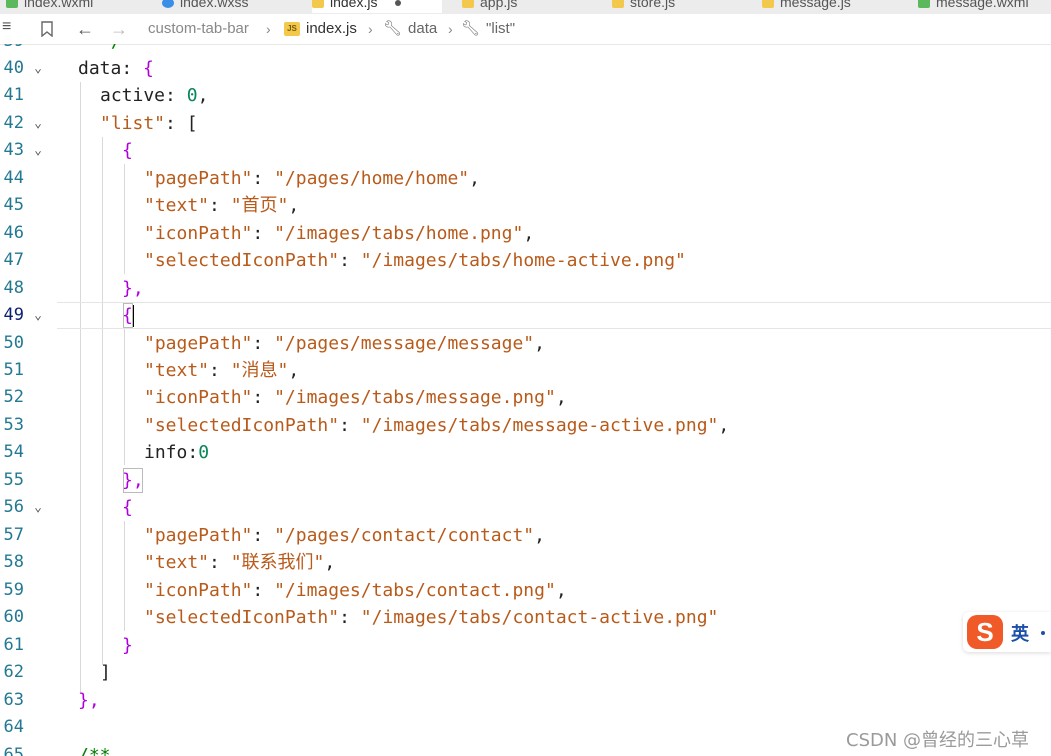 This screenshot has height=756, width=1051. I want to click on tab-message-js: message.js, so click(806, 6).